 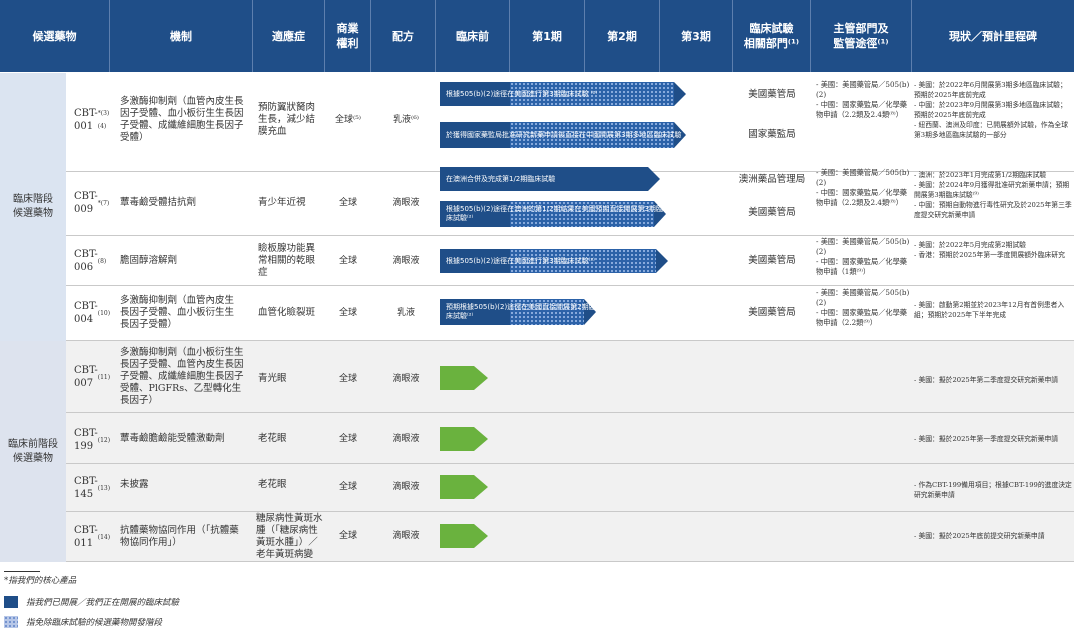 I want to click on candidate-code: CBT- 001 *(3)(4), so click(x=92, y=120).